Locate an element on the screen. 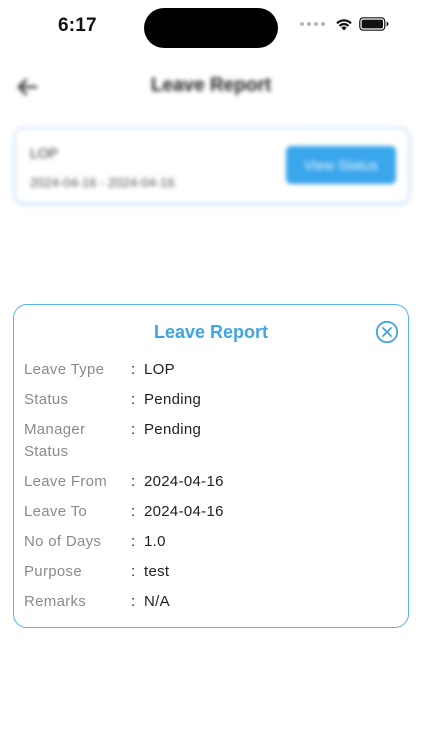 This screenshot has width=422, height=750. dynamic-island is located at coordinates (211, 28).